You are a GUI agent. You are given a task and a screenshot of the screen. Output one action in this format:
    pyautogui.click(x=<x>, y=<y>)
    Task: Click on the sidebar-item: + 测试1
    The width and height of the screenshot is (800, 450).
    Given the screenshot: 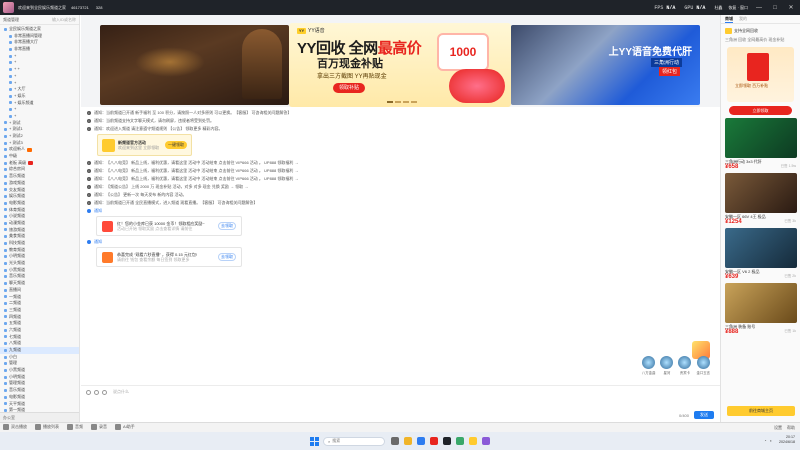 What is the action you would take?
    pyautogui.click(x=39, y=129)
    